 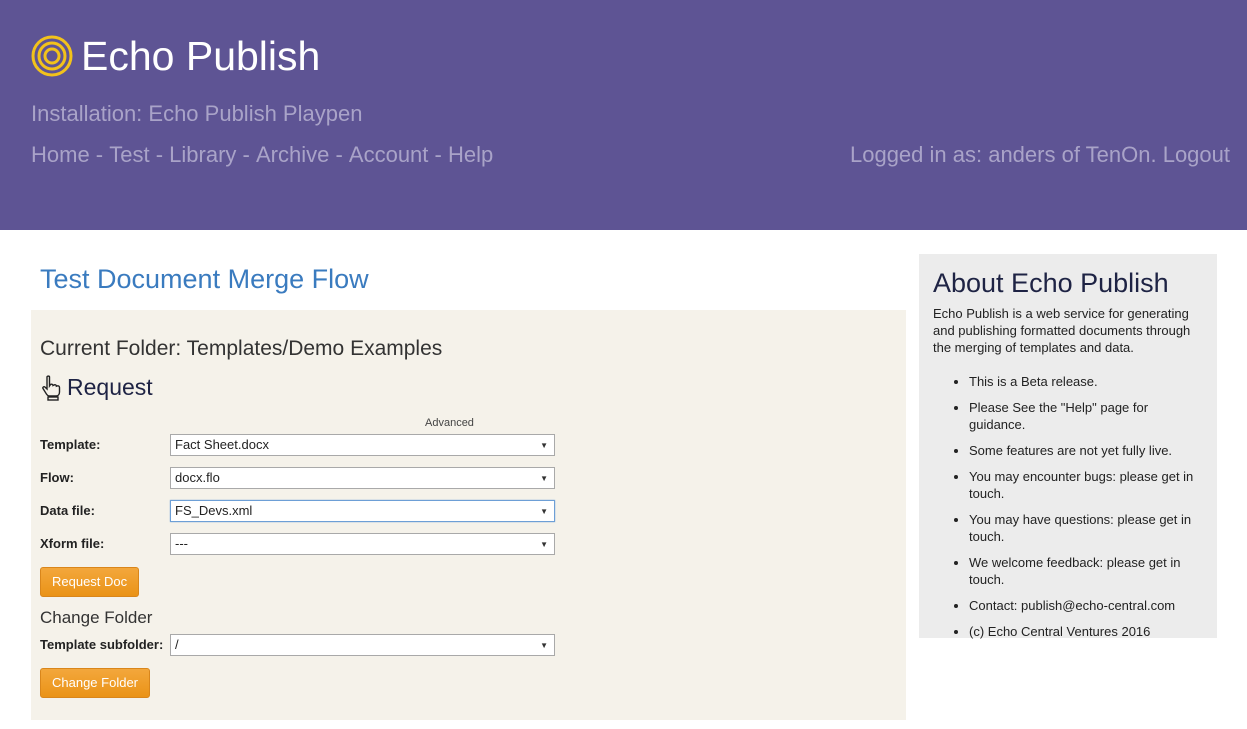 What do you see at coordinates (202, 155) in the screenshot?
I see `nav-library: Library` at bounding box center [202, 155].